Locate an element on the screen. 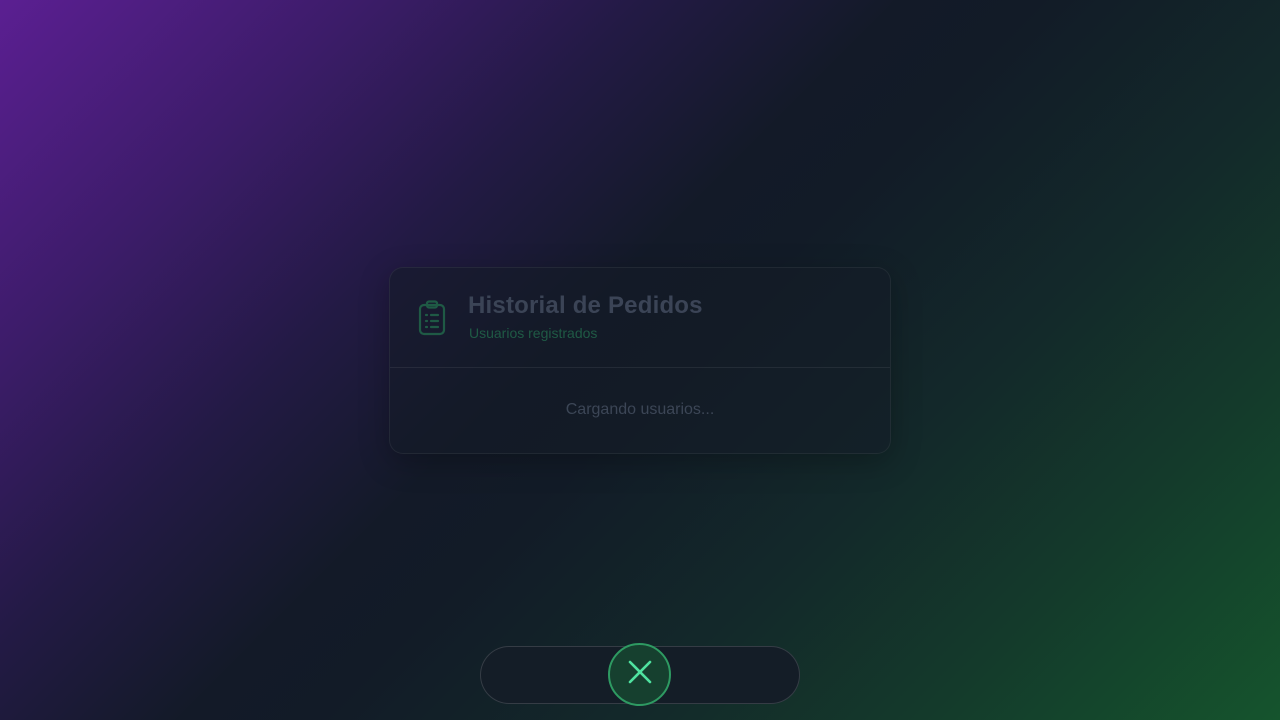  close-icon is located at coordinates (640, 674).